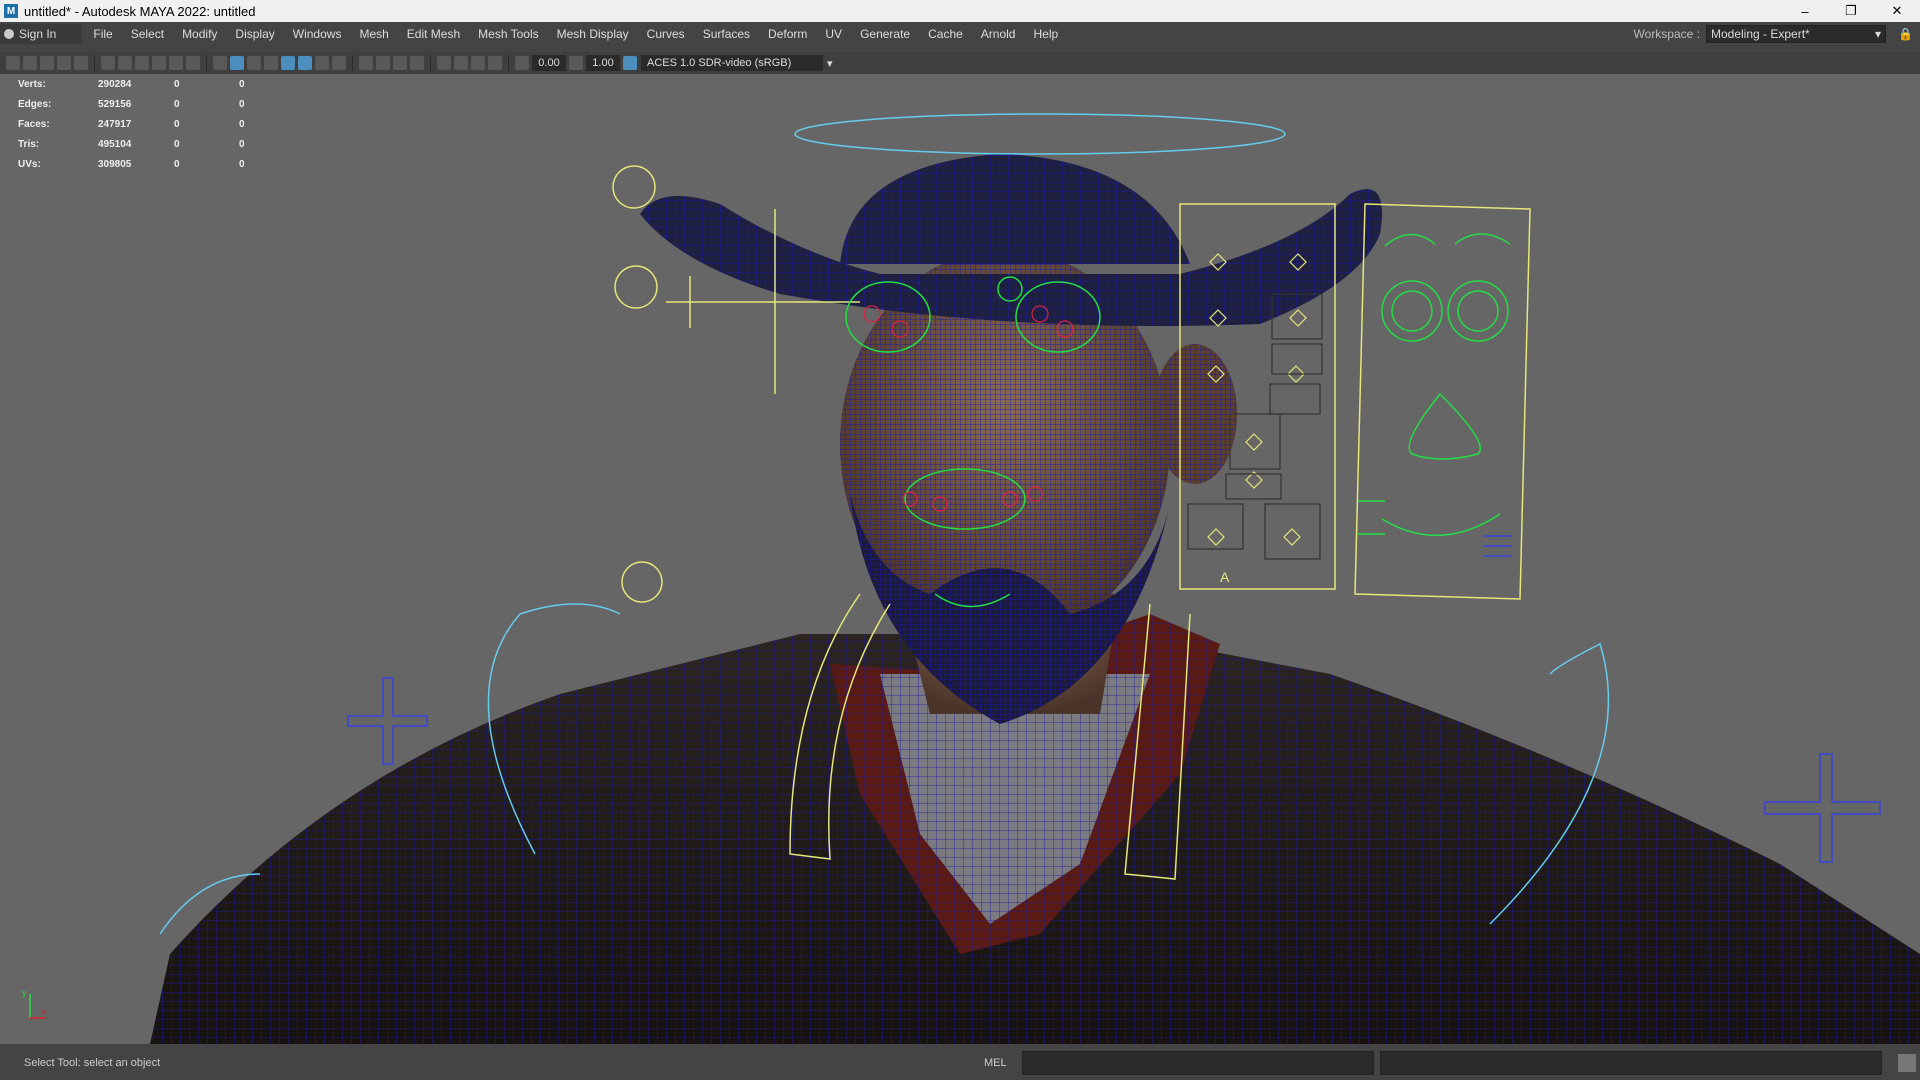  I want to click on menu-curves: Curves, so click(666, 34).